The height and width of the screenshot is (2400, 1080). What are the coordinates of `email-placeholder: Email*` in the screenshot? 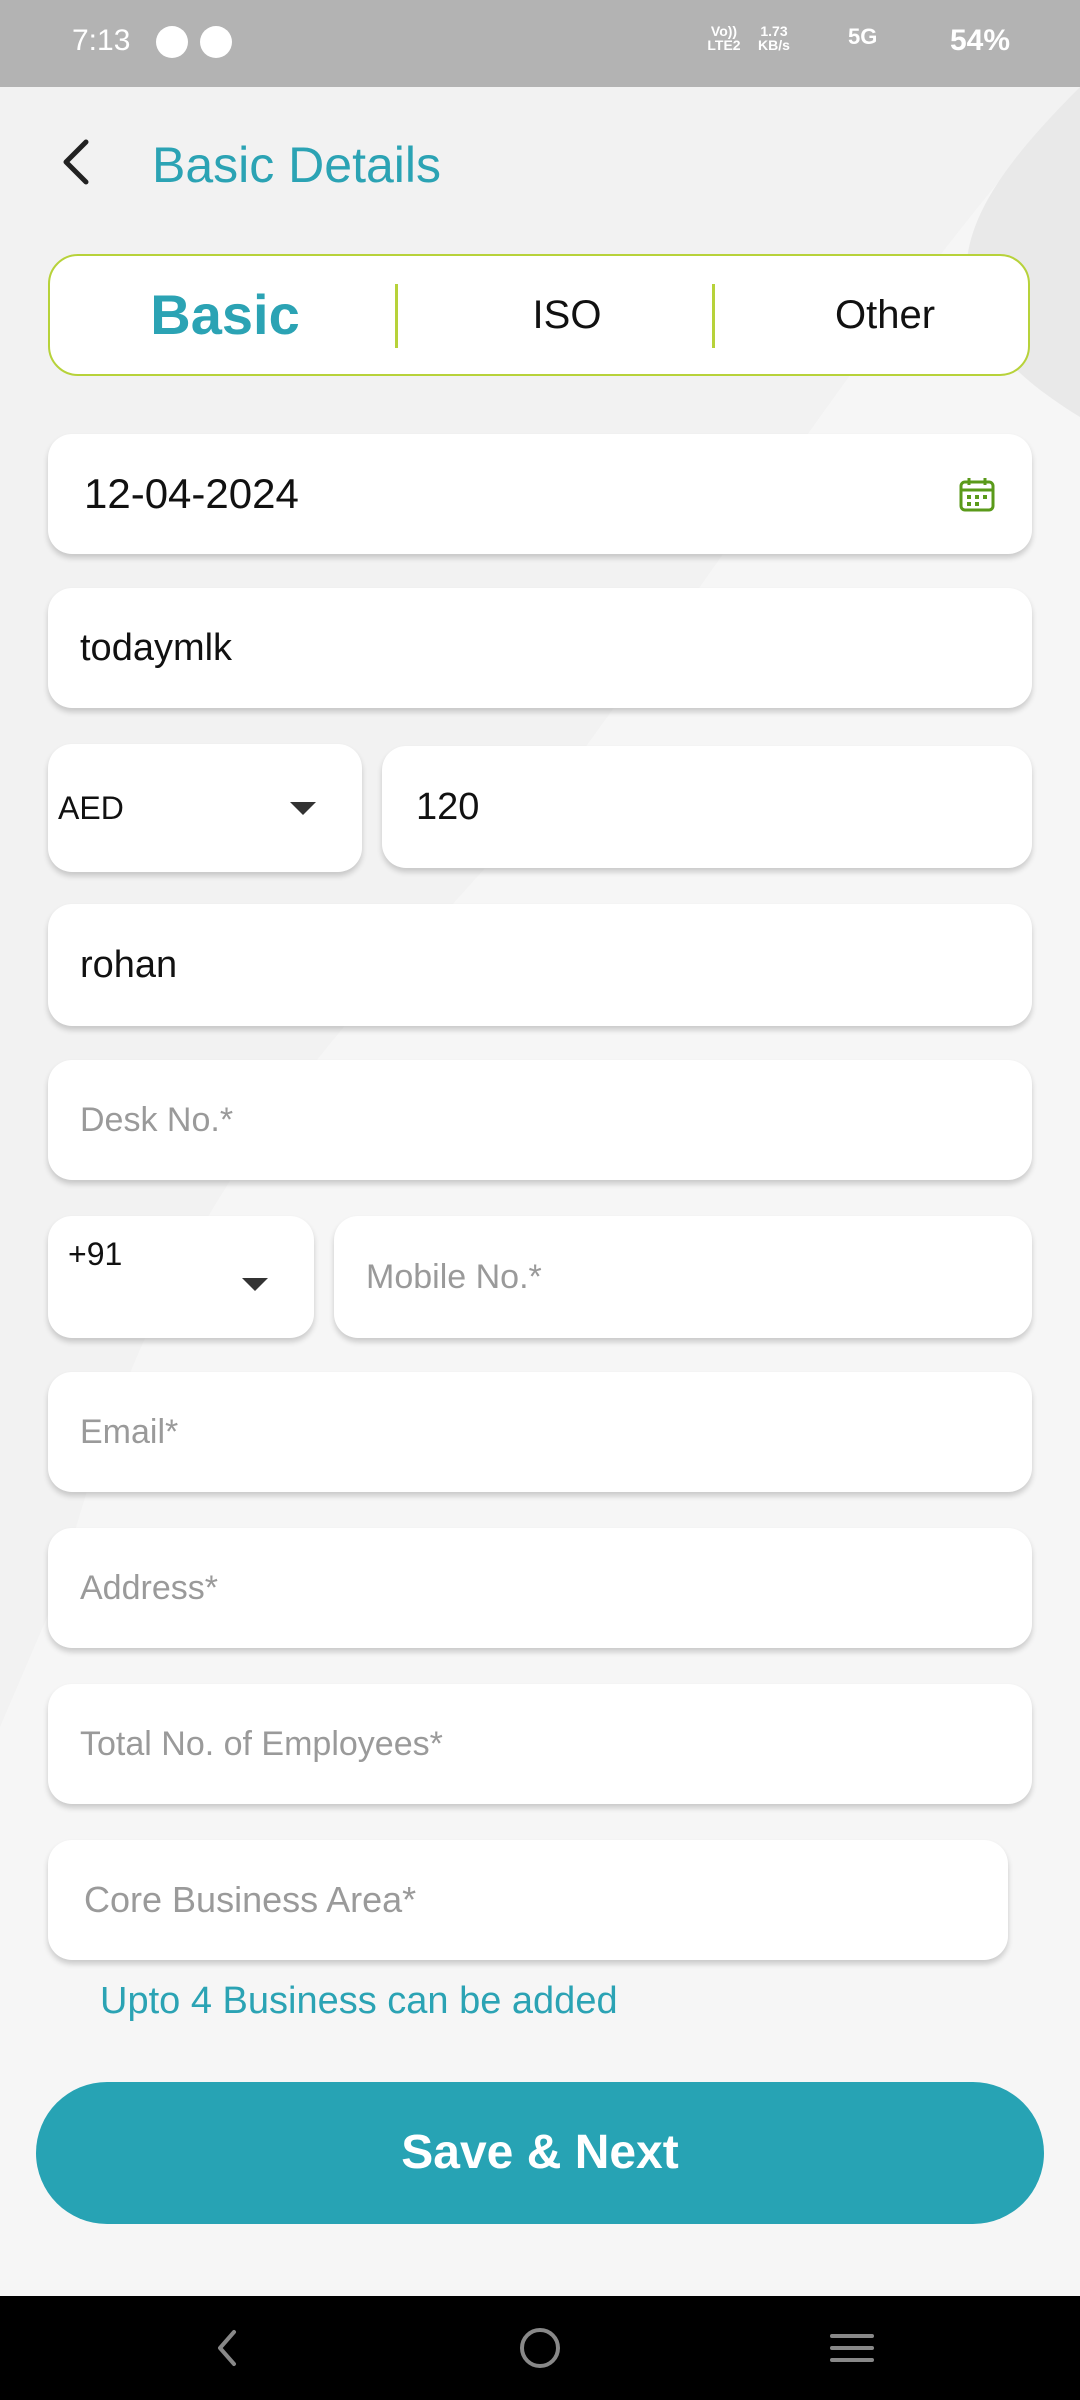 It's located at (129, 1432).